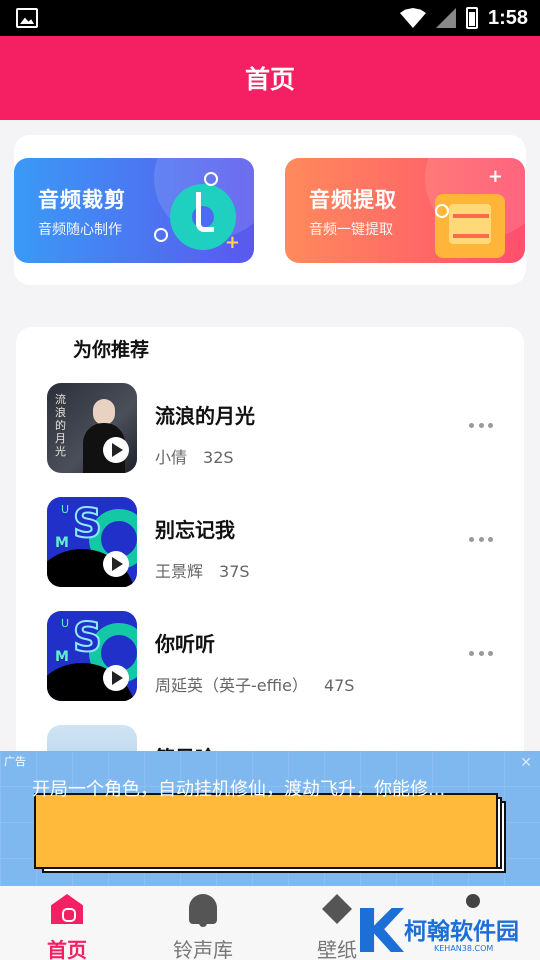 This screenshot has width=540, height=960. I want to click on watermark-name: 柯翰软件园, so click(461, 932).